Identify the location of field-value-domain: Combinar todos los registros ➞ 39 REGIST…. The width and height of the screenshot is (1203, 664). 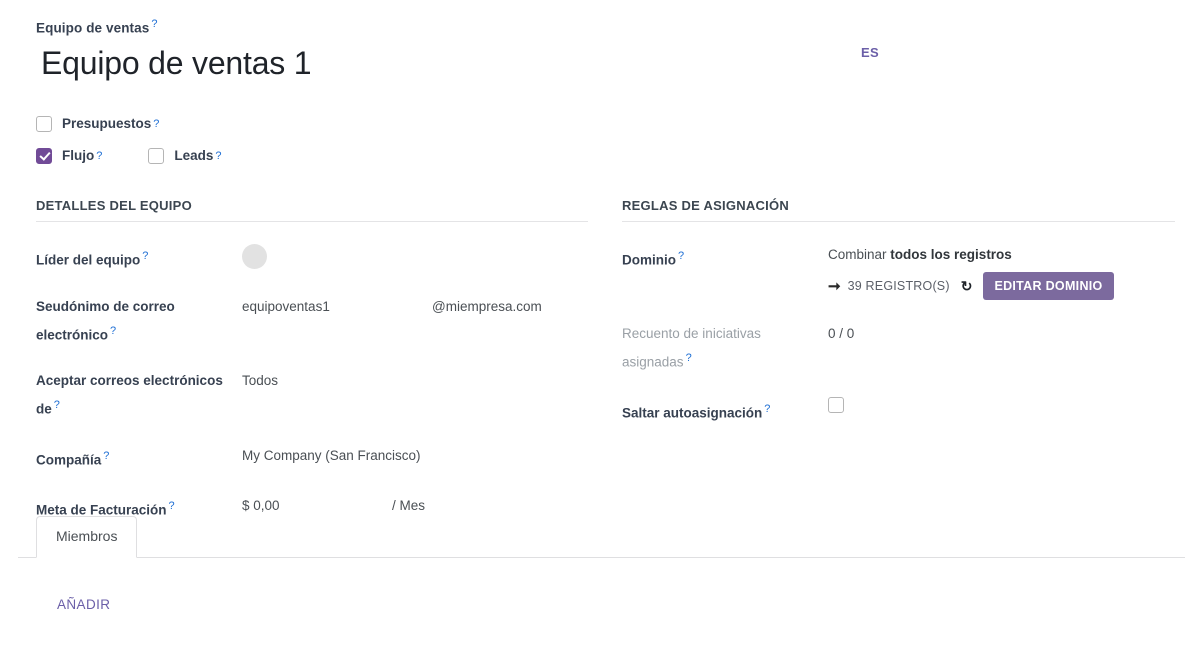
(1001, 272).